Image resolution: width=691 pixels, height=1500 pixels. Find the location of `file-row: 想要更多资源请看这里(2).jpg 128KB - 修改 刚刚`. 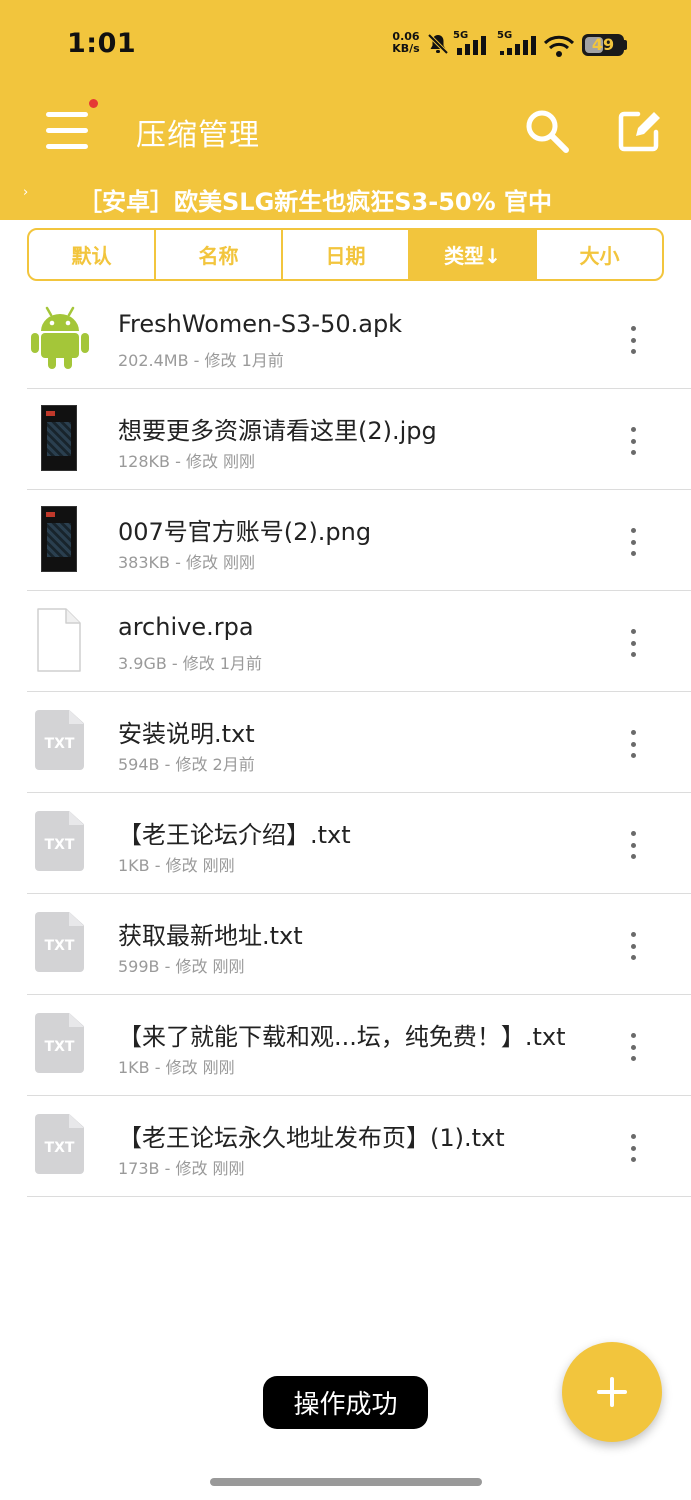

file-row: 想要更多资源请看这里(2).jpg 128KB - 修改 刚刚 is located at coordinates (345, 439).